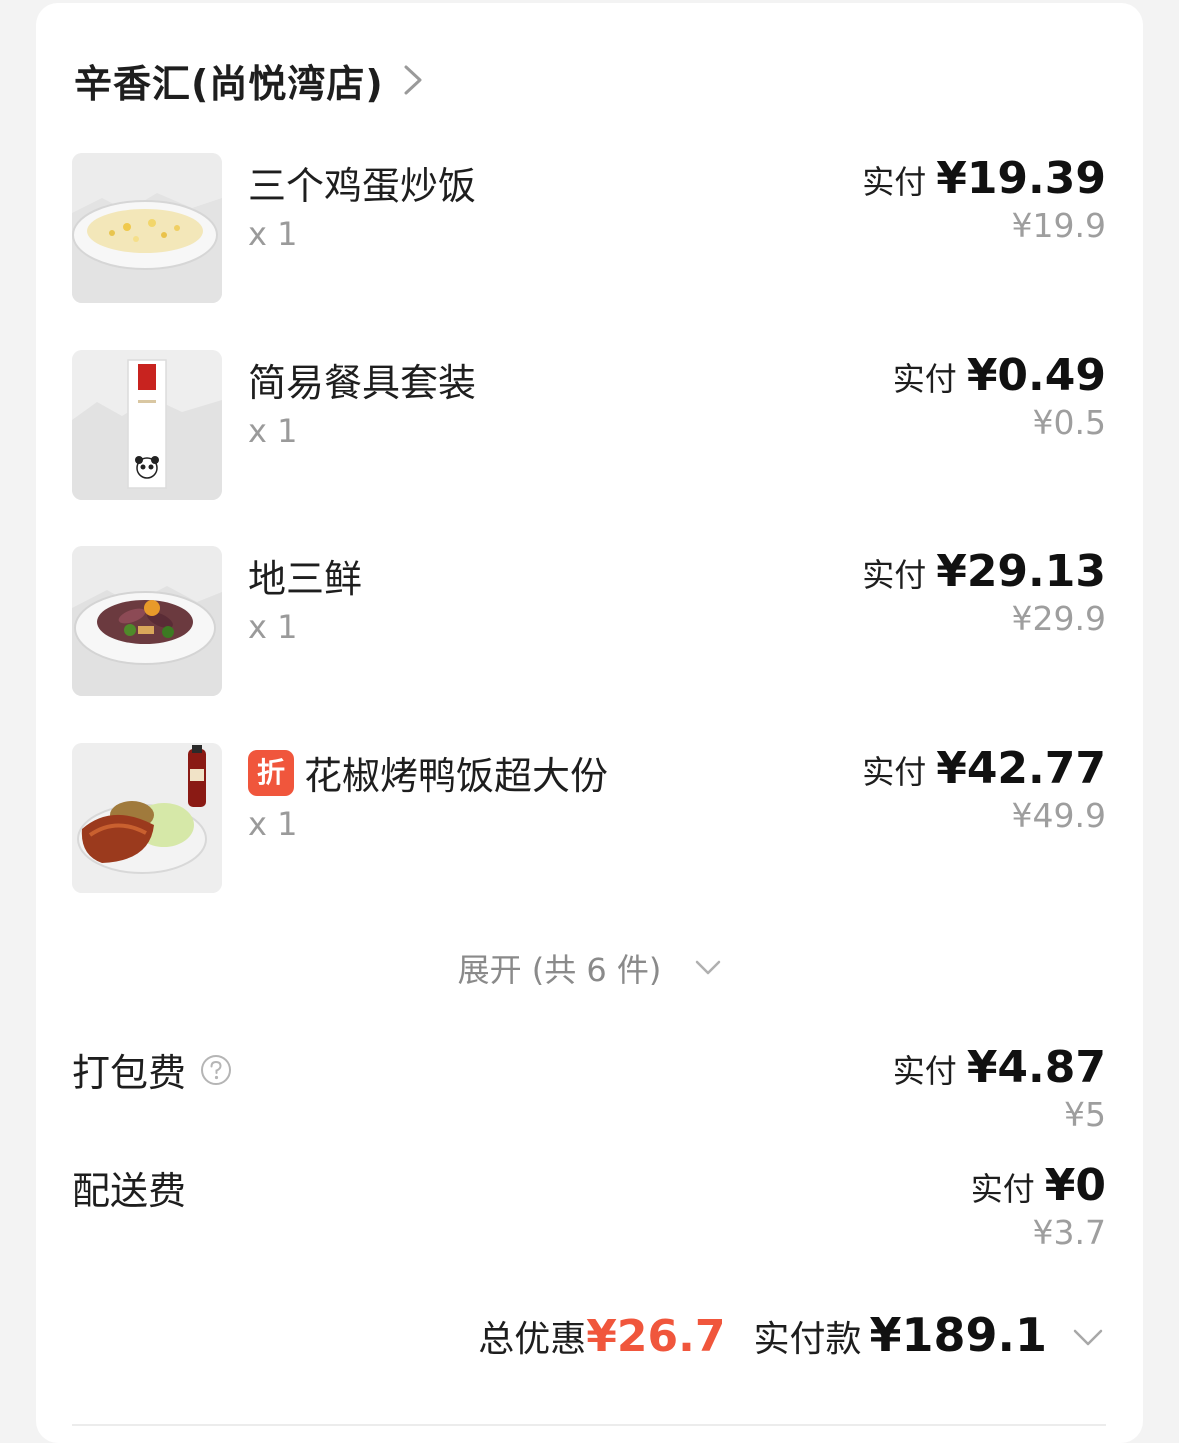 This screenshot has width=1179, height=1443. What do you see at coordinates (559, 970) in the screenshot?
I see `expand-label: 展开 (共 6 件)` at bounding box center [559, 970].